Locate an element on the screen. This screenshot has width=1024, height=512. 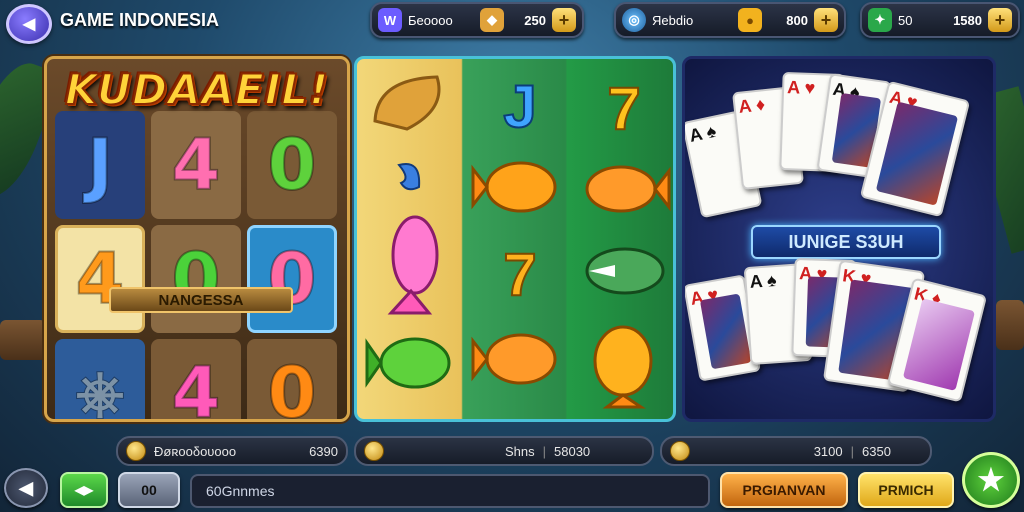
green-fish-icon is located at coordinates (408, 363).